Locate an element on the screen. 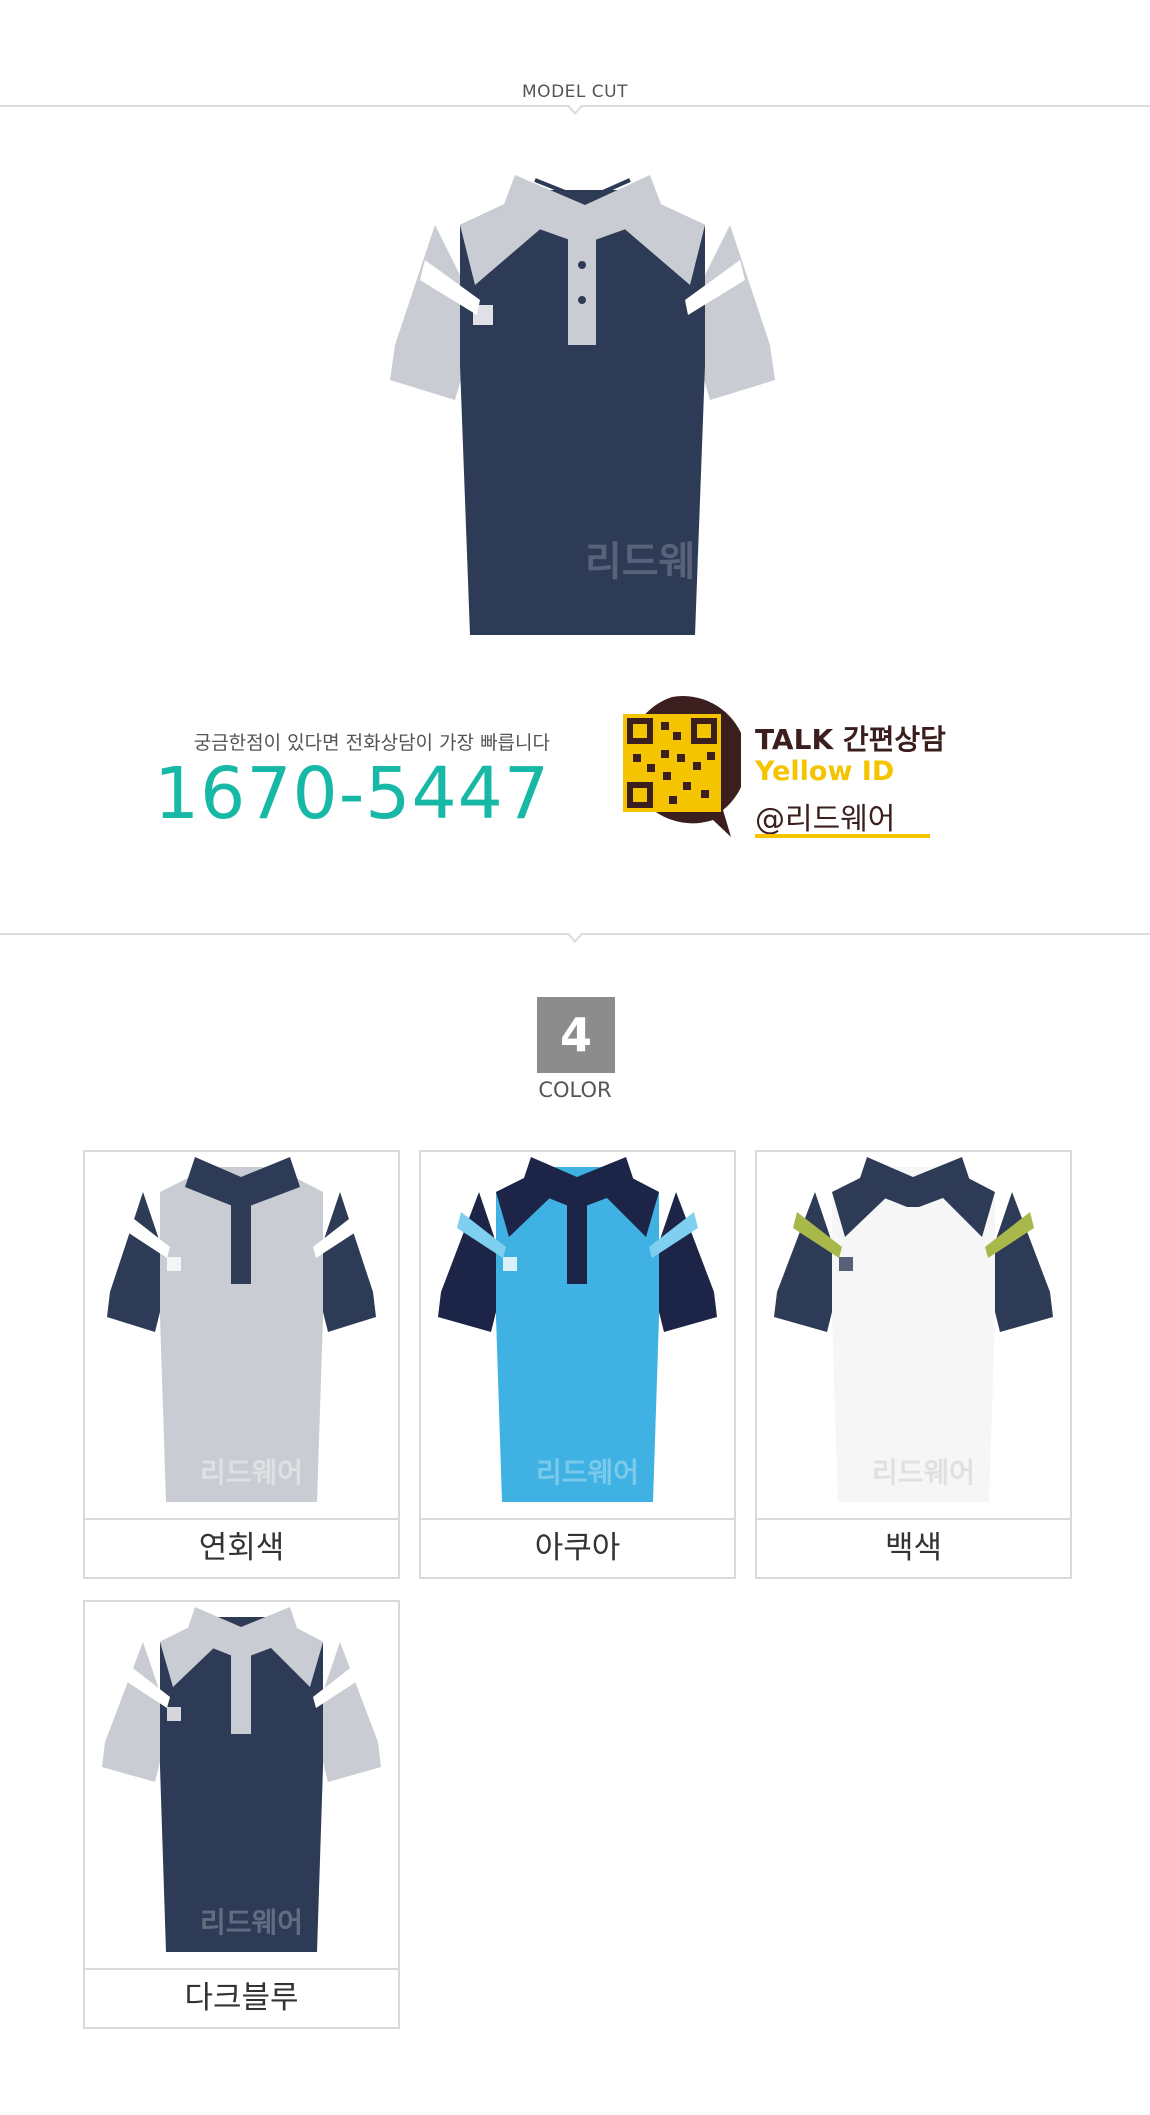 The width and height of the screenshot is (1150, 2115). color-name: 연회색 is located at coordinates (241, 1547).